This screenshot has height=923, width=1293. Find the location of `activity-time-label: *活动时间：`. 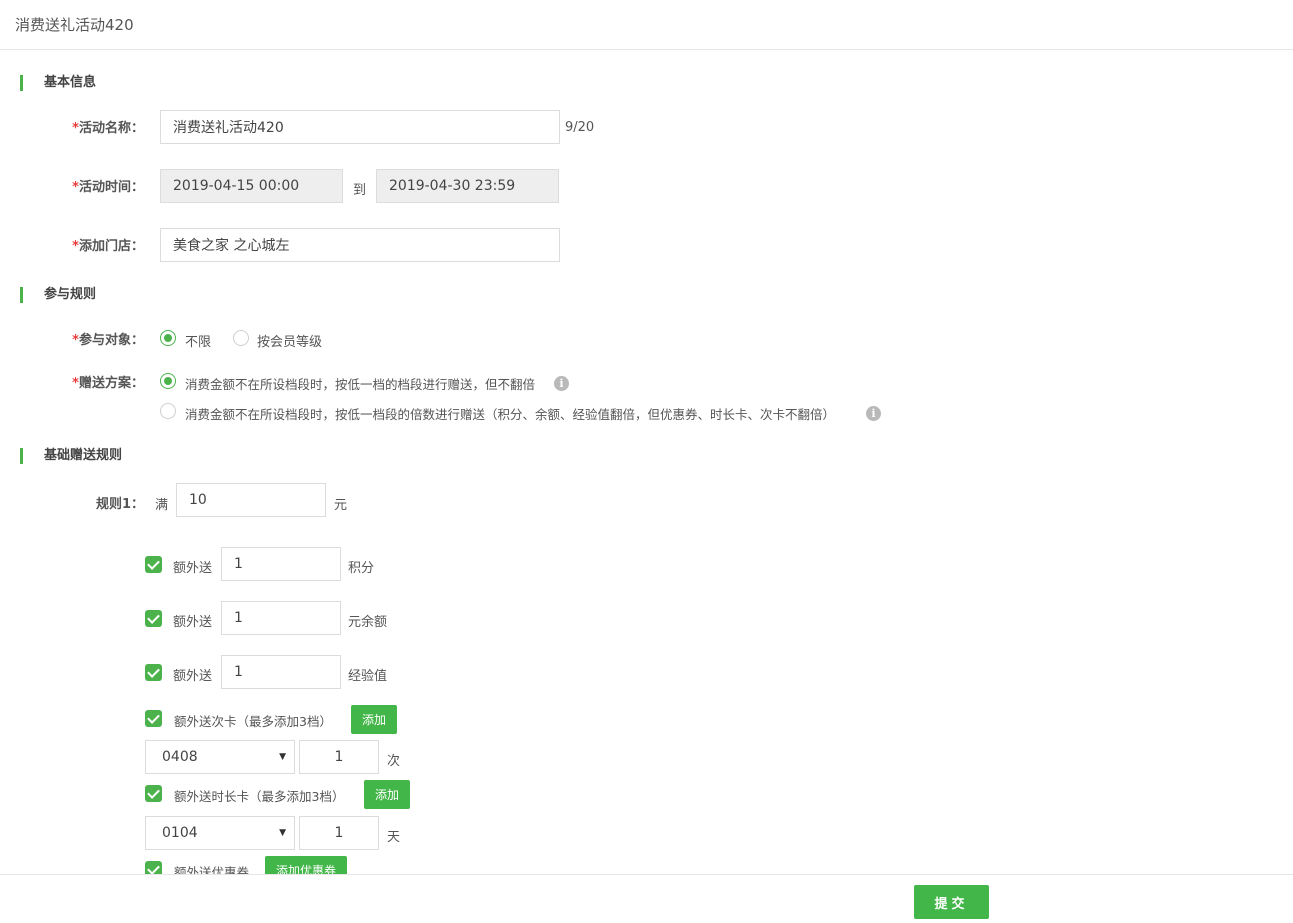

activity-time-label: *活动时间： is located at coordinates (108, 187).